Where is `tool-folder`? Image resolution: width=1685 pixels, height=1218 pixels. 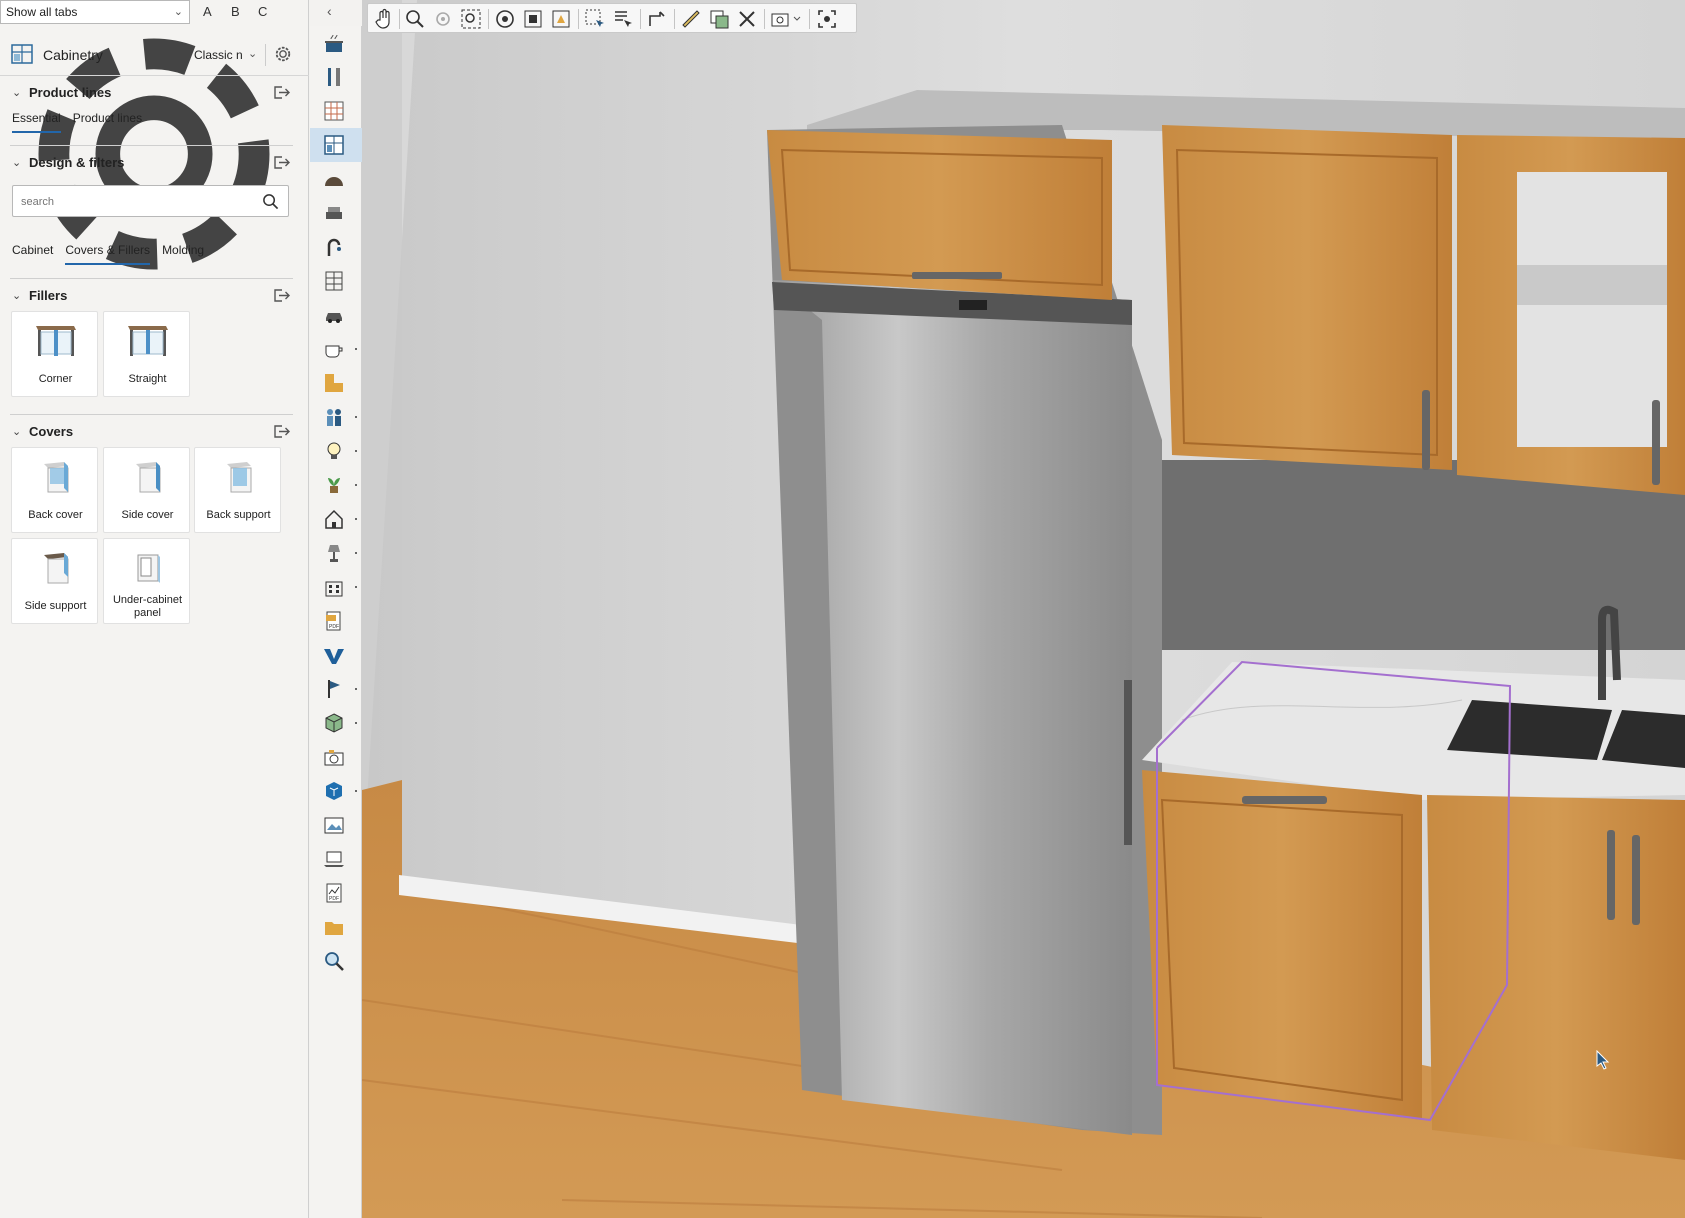 tool-folder is located at coordinates (336, 927).